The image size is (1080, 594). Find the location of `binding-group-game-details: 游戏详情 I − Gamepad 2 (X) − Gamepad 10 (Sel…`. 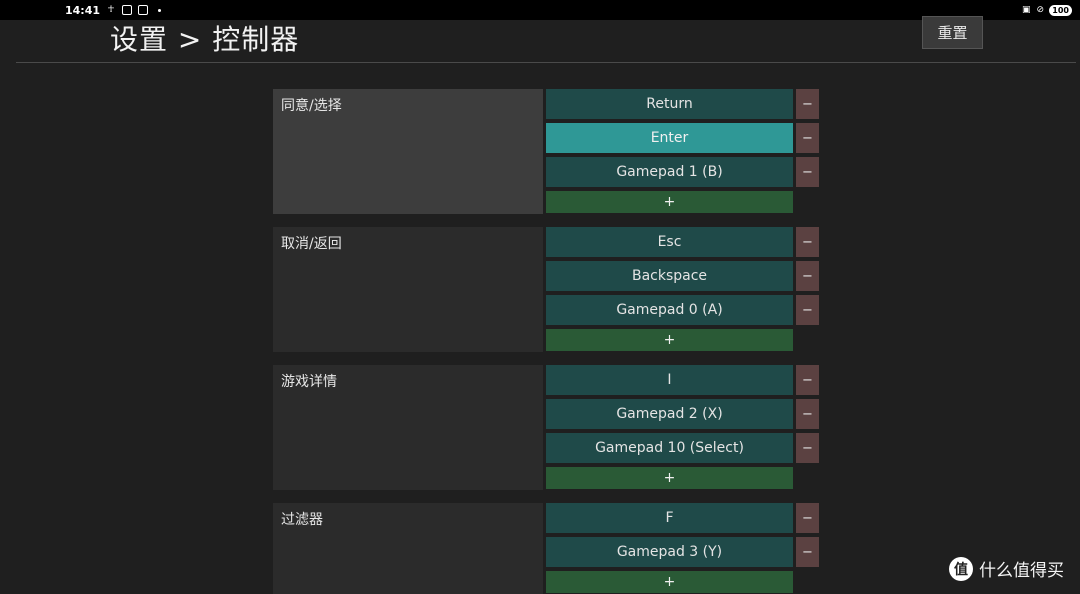

binding-group-game-details: 游戏详情 I − Gamepad 2 (X) − Gamepad 10 (Sel… is located at coordinates (547, 428).